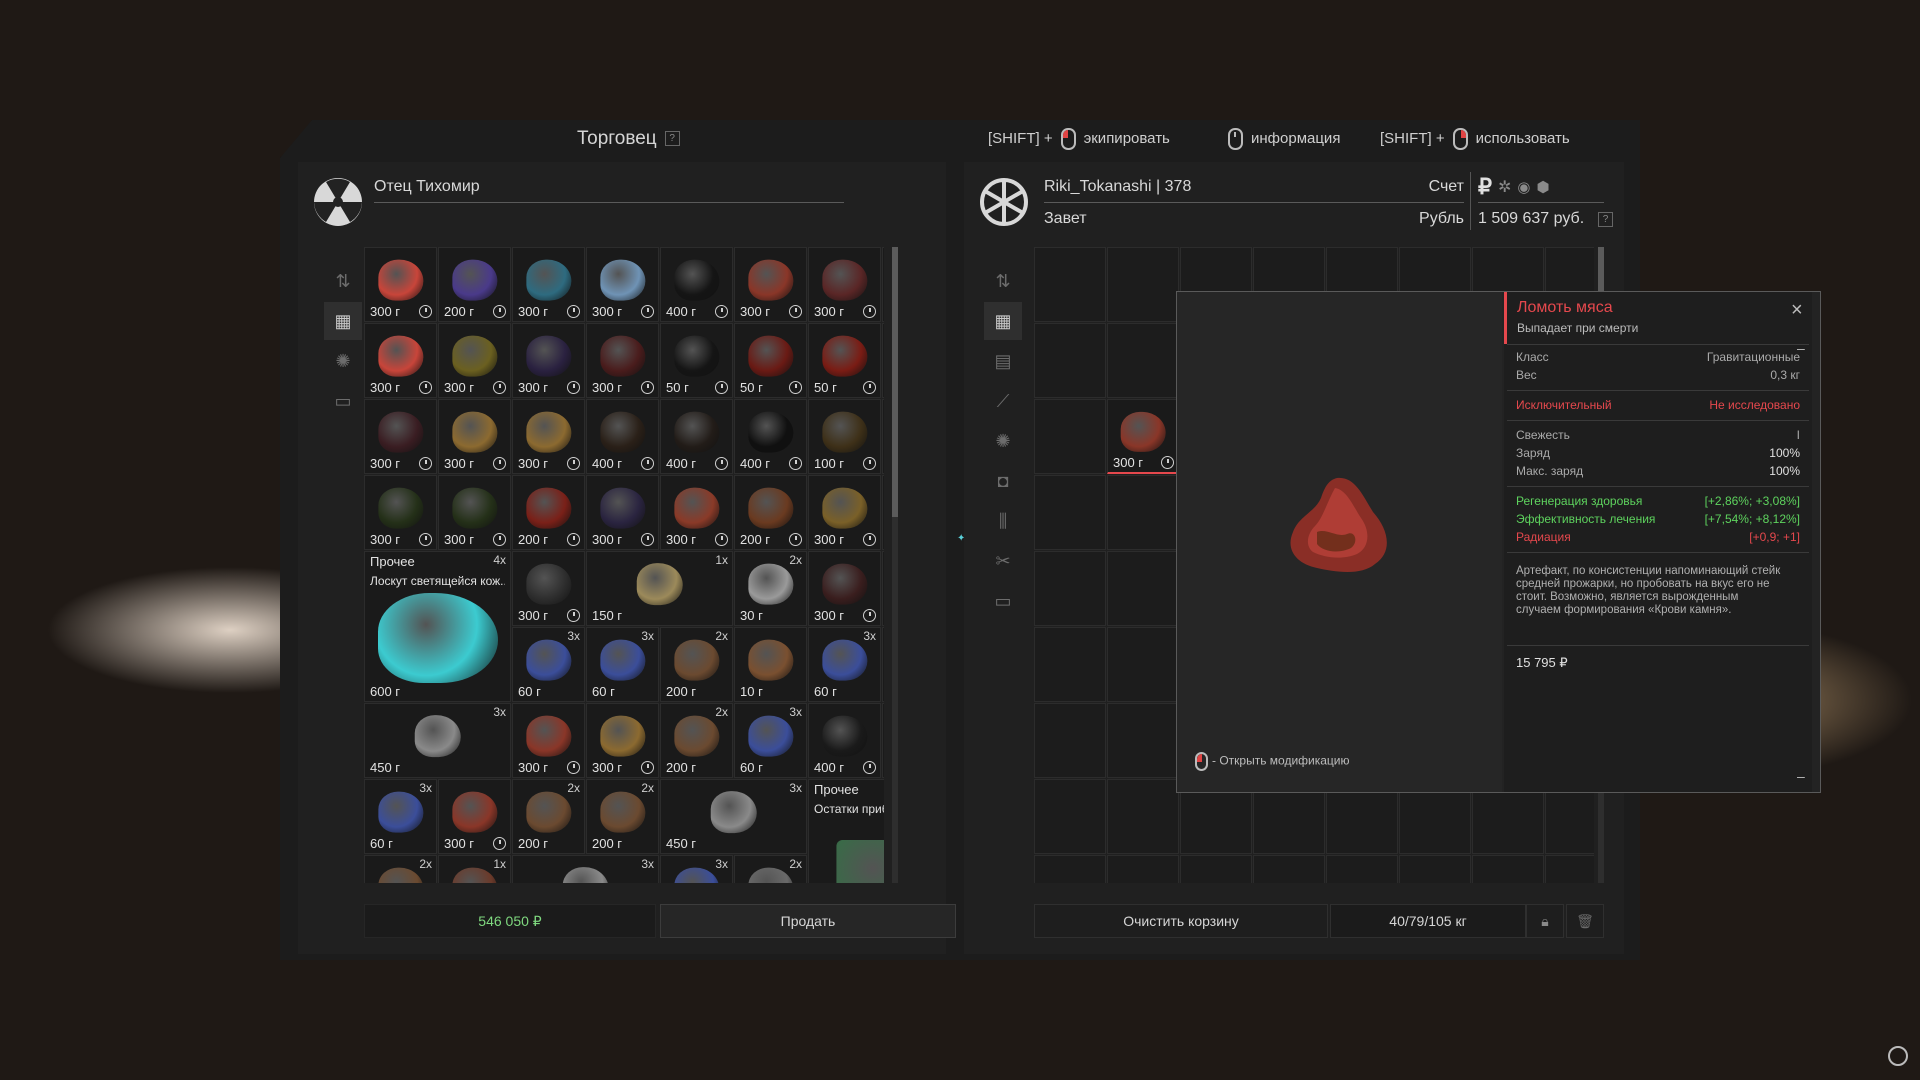  What do you see at coordinates (1003, 481) in the screenshot?
I see `container-icon: ◘` at bounding box center [1003, 481].